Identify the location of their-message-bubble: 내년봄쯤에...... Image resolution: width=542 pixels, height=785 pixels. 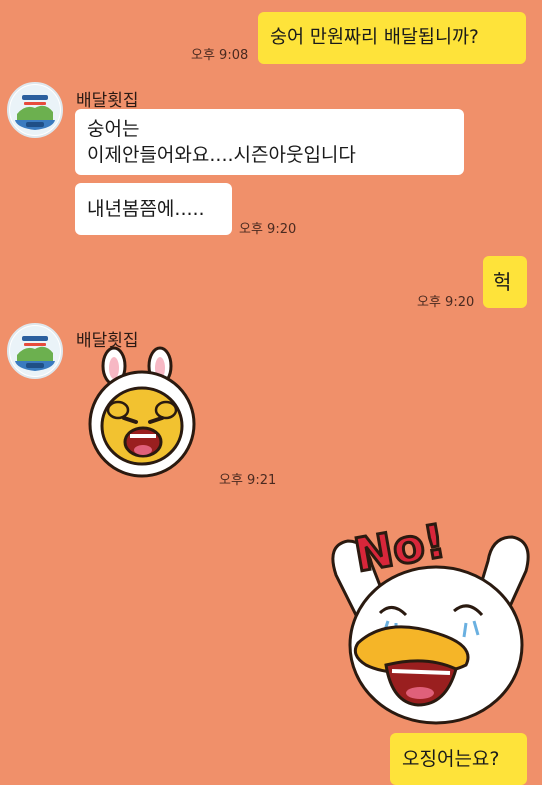
(153, 209).